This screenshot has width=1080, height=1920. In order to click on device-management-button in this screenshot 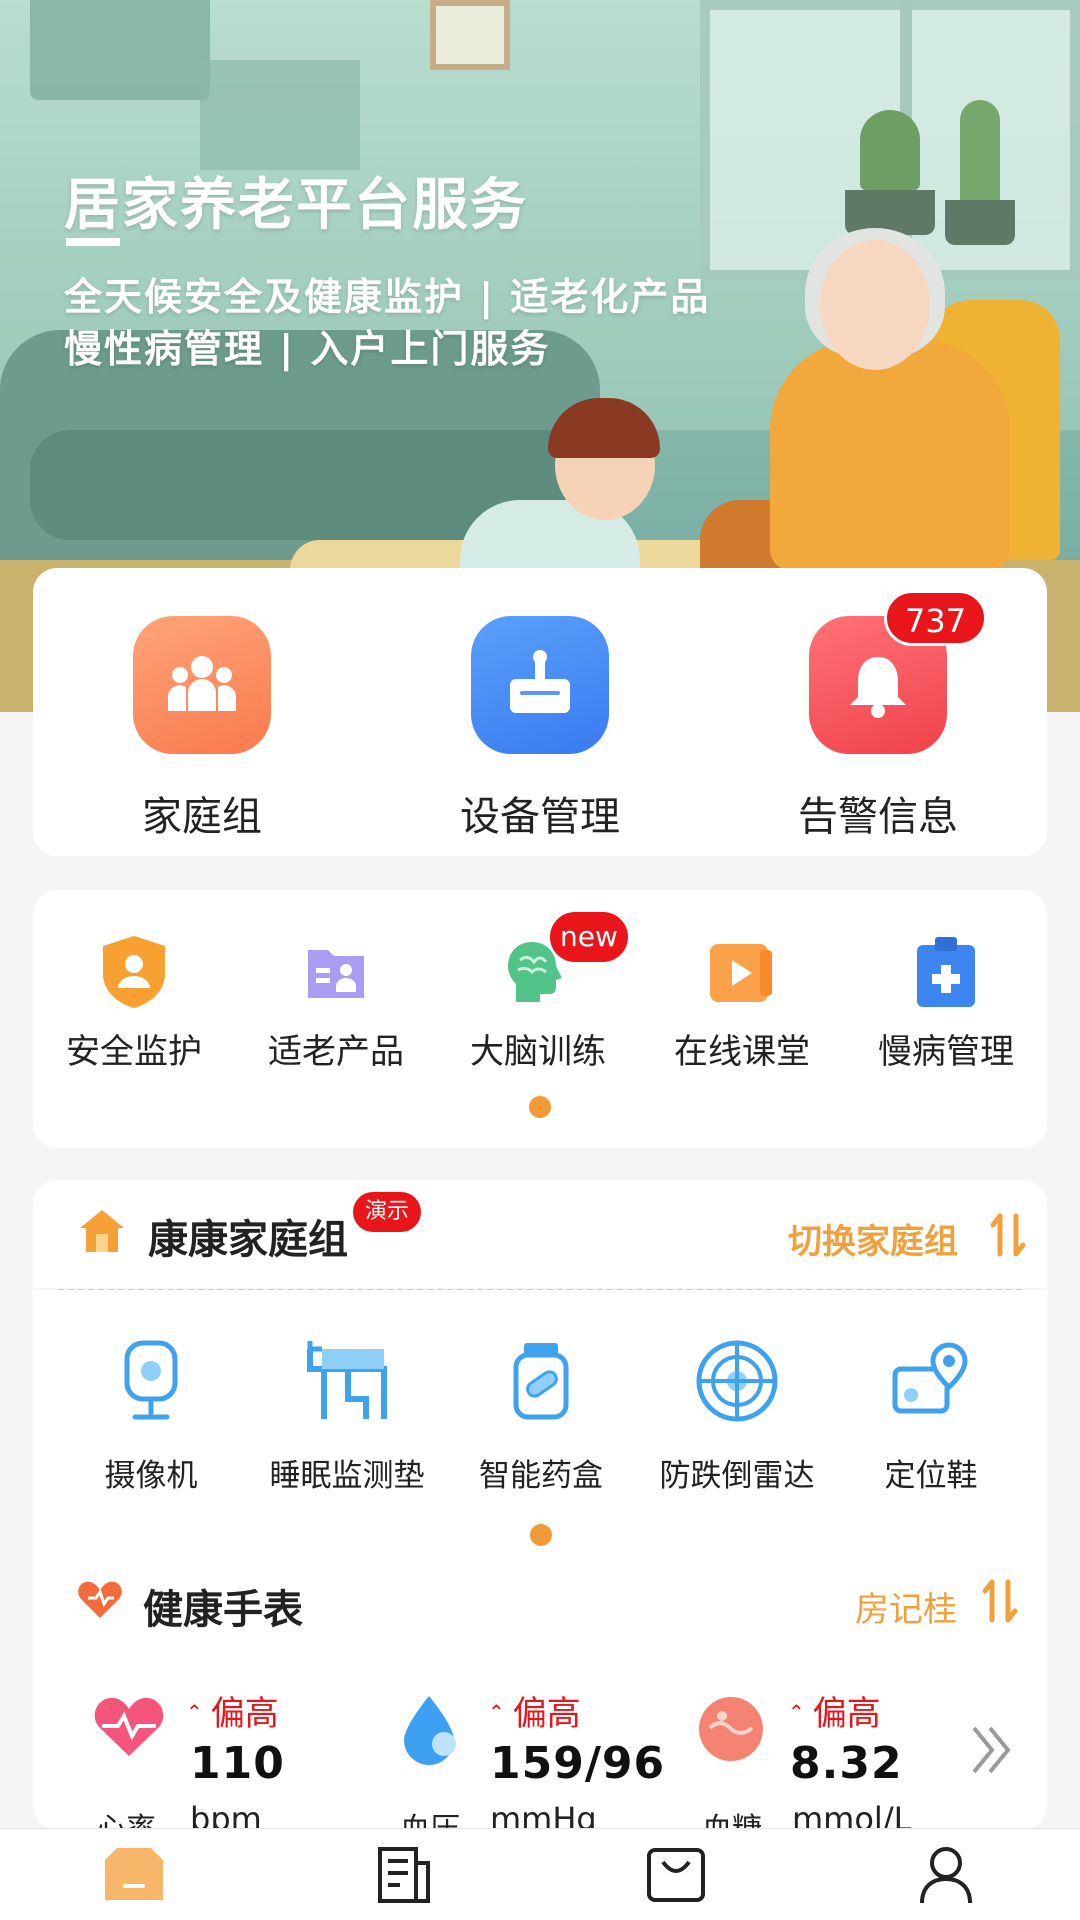, I will do `click(540, 685)`.